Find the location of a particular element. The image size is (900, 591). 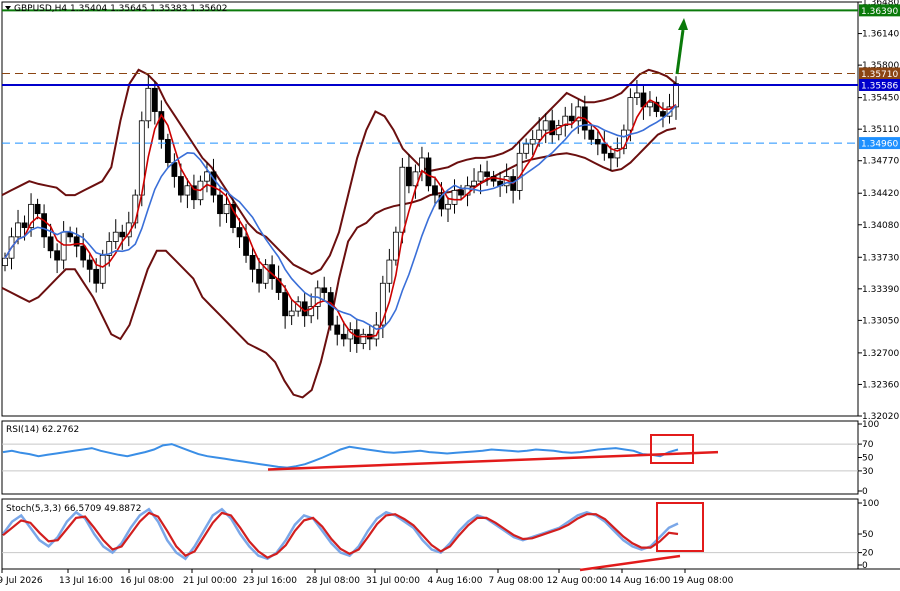

main-y-tick-label: 1.34770 is located at coordinates (880, 162).